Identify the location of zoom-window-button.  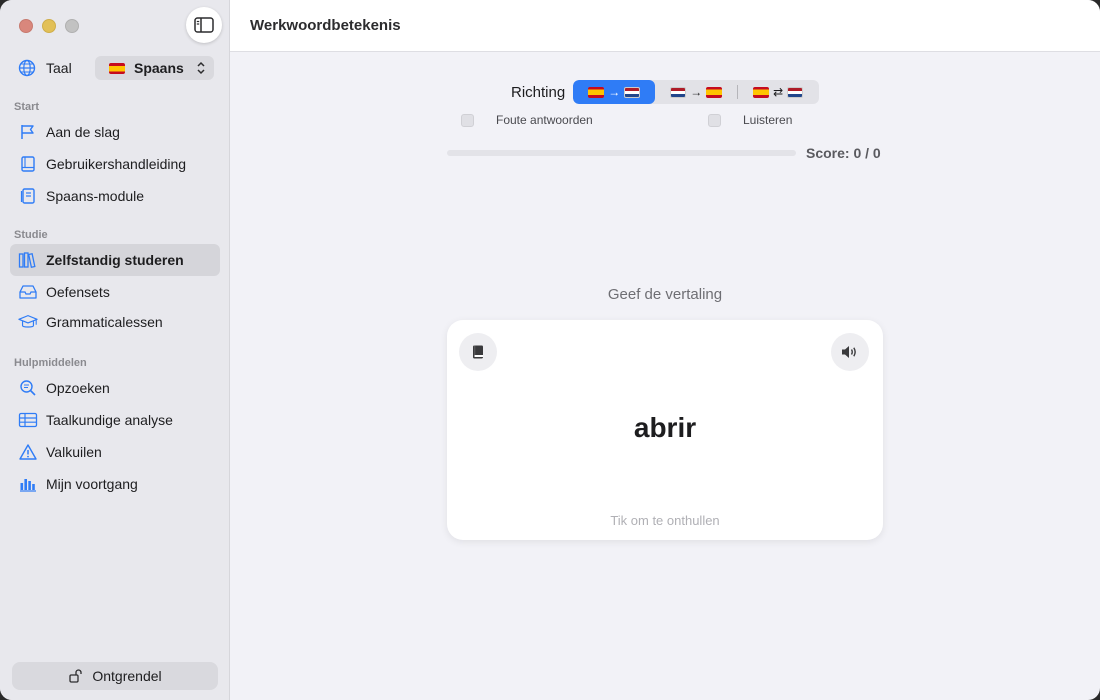
(72, 26).